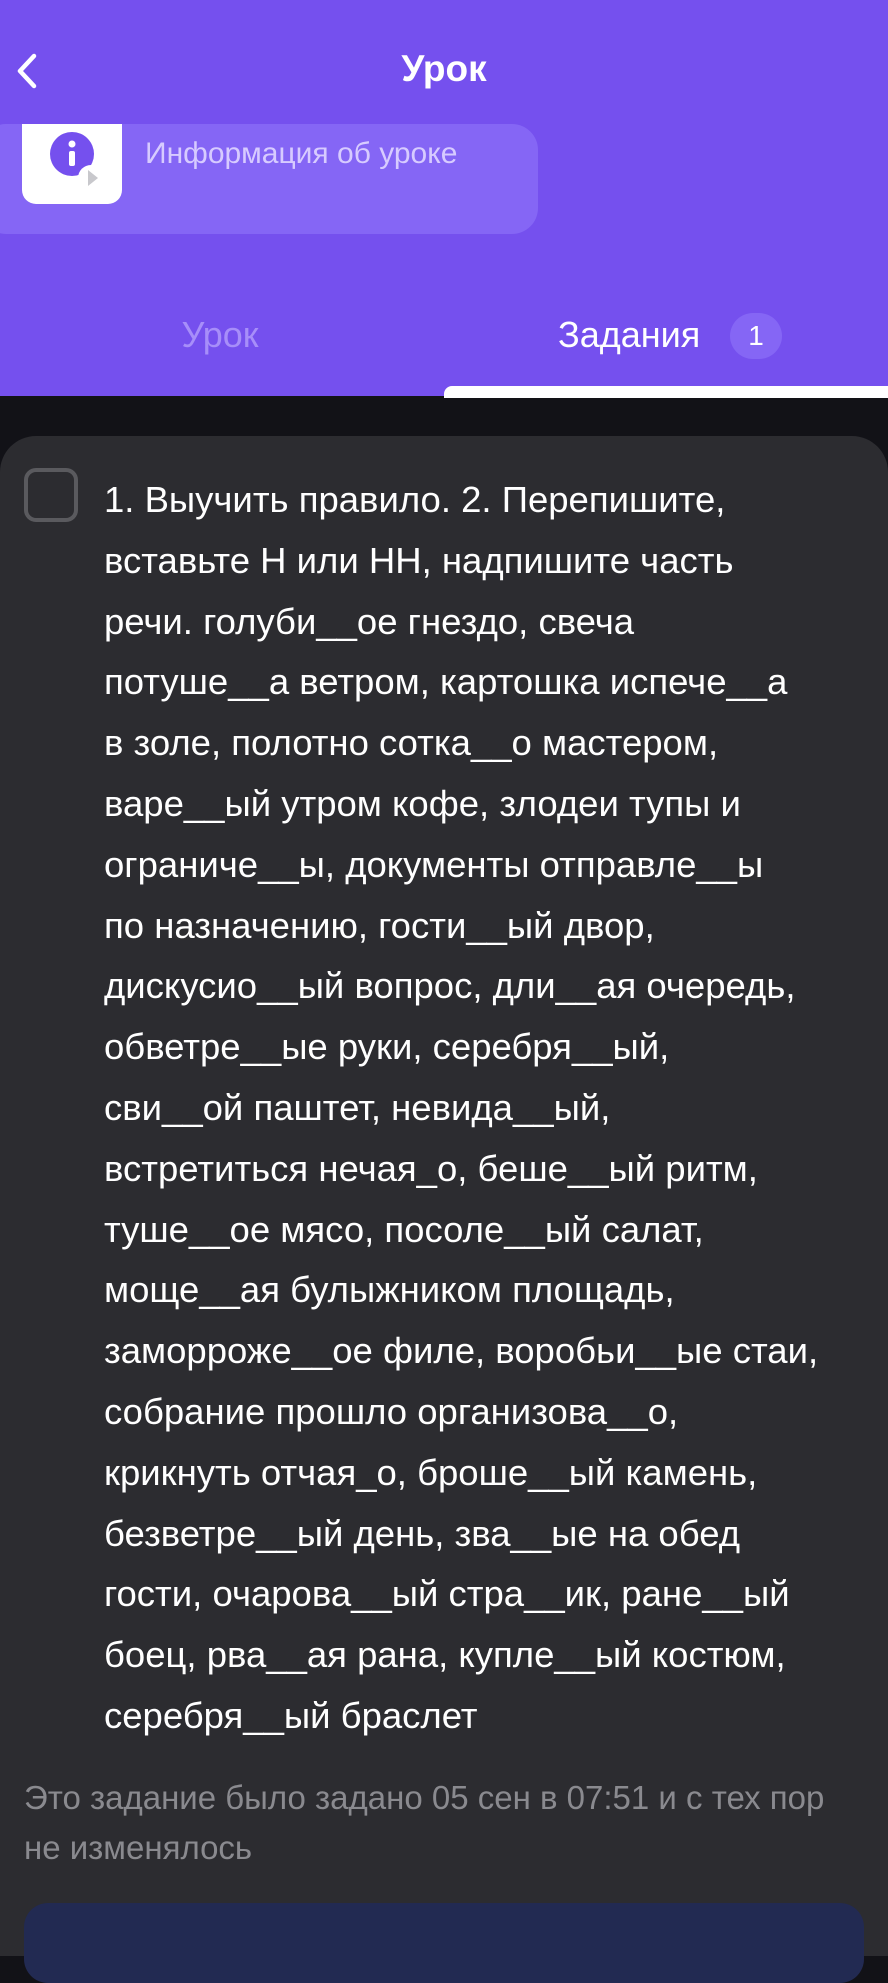 Image resolution: width=888 pixels, height=1983 pixels. I want to click on lesson-info-label: Информация об уроке, so click(301, 154).